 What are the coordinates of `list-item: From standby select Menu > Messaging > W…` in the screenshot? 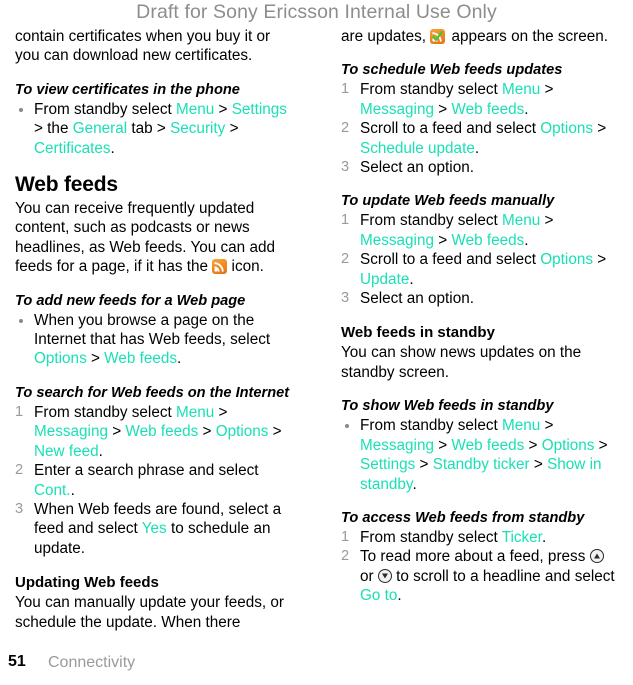 It's located at (480, 455).